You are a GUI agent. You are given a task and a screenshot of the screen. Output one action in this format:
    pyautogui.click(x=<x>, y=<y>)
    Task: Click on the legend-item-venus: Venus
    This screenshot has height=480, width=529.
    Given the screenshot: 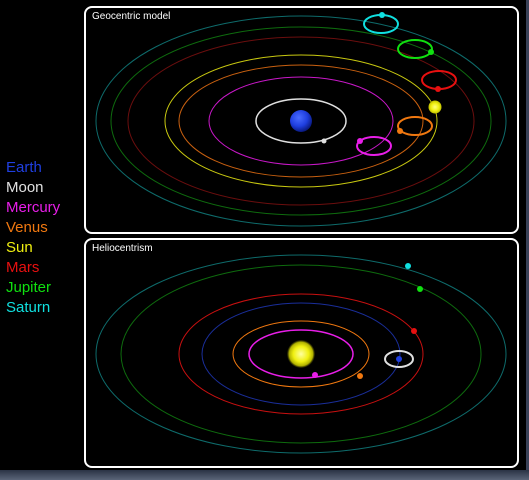 What is the action you would take?
    pyautogui.click(x=27, y=227)
    